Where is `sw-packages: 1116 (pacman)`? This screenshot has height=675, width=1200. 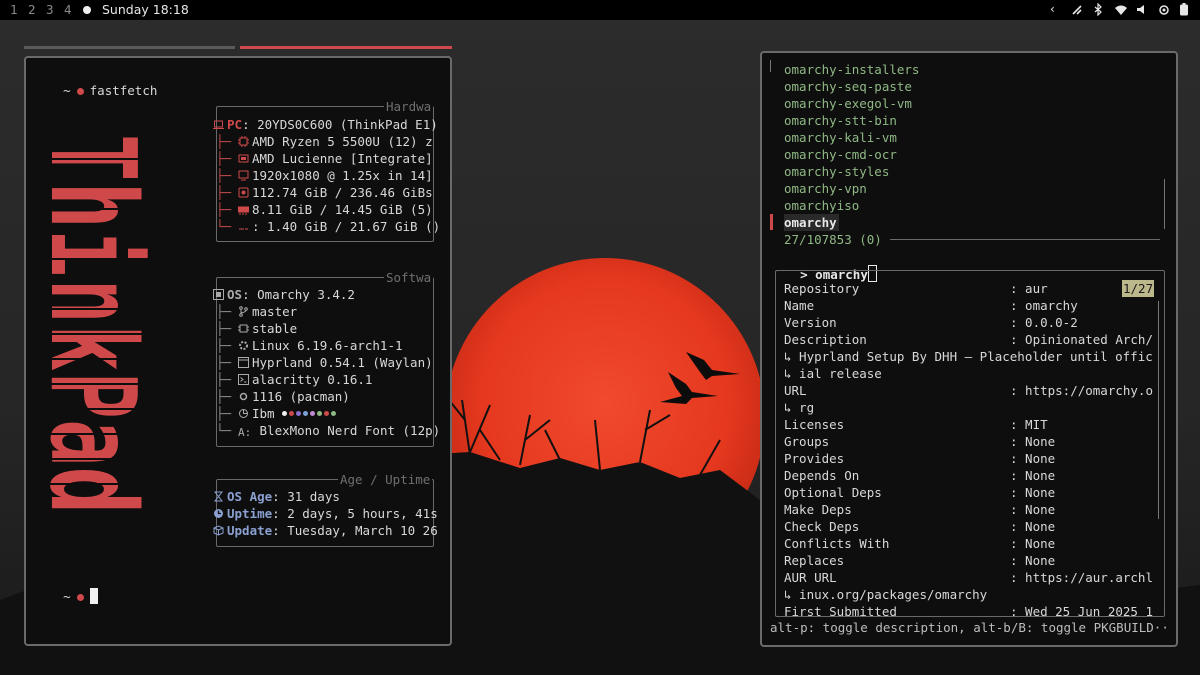 sw-packages: 1116 (pacman) is located at coordinates (294, 396).